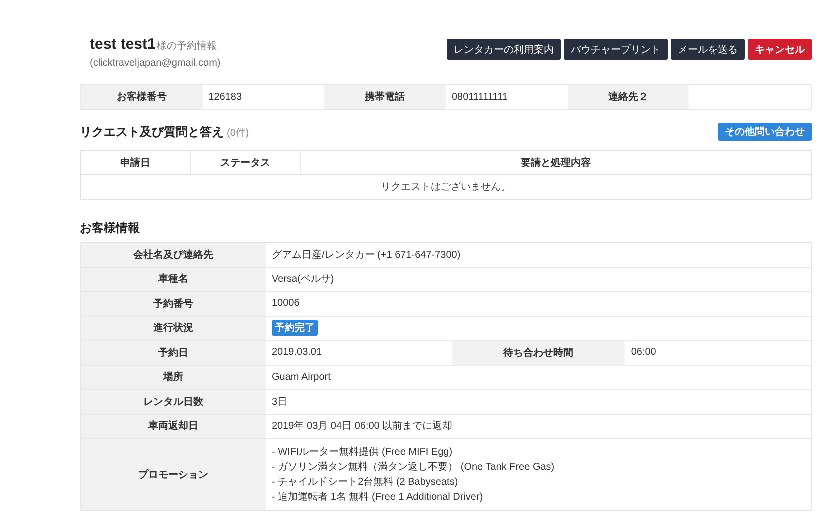 This screenshot has width=831, height=529. What do you see at coordinates (246, 162) in the screenshot?
I see `column-header: ステータス` at bounding box center [246, 162].